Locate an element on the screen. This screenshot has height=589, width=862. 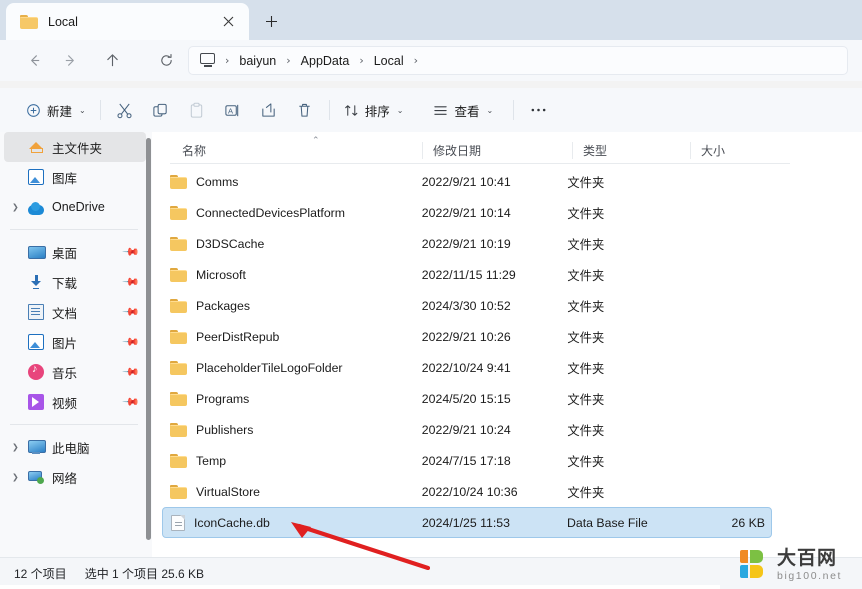
file-name-cell: Temp is located at coordinates (295, 460).